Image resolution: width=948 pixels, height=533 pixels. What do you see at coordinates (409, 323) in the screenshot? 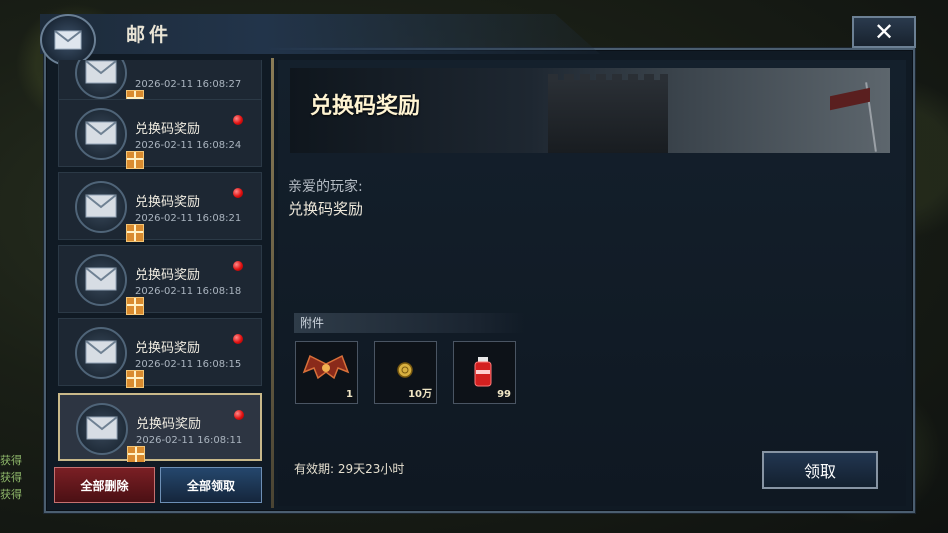
I see `attachments-header: 附件` at bounding box center [409, 323].